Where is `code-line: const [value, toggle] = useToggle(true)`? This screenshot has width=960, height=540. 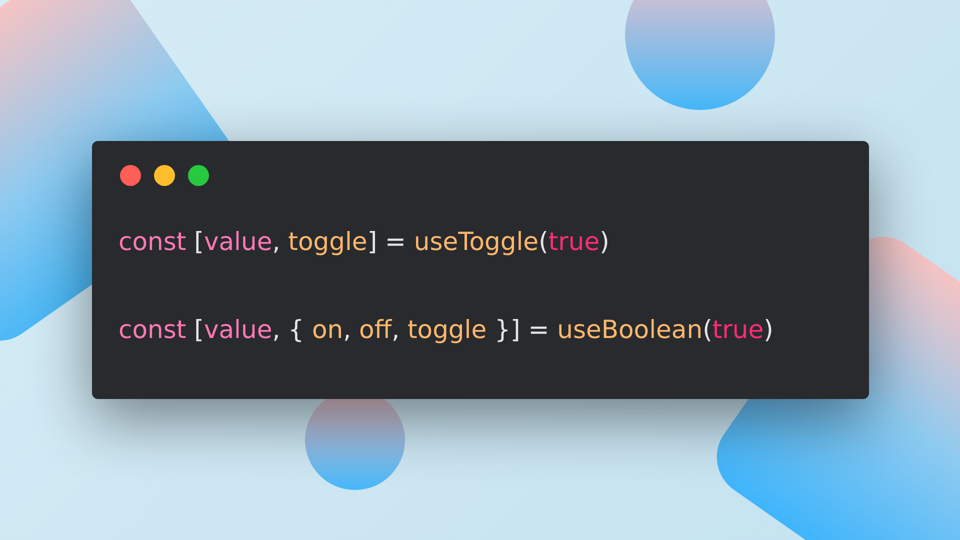 code-line: const [value, toggle] = useToggle(true) is located at coordinates (364, 242).